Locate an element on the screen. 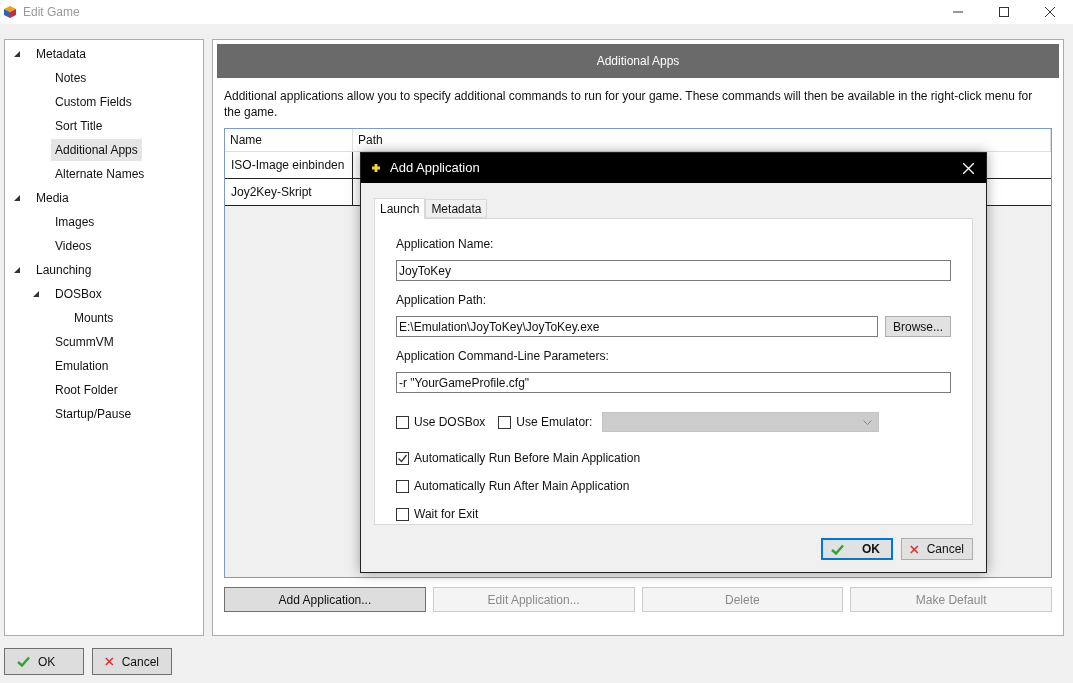  checkbox-label: Automatically Run After Main Application is located at coordinates (522, 486).